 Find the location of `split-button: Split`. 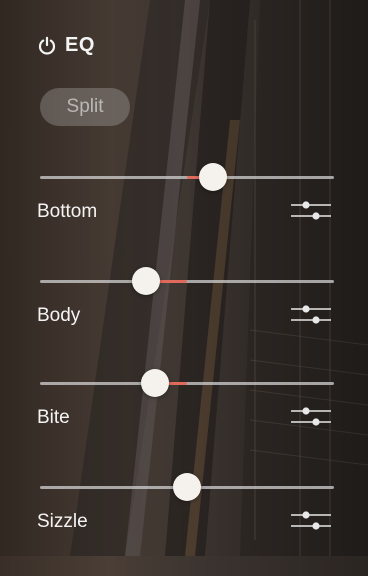

split-button: Split is located at coordinates (85, 107).